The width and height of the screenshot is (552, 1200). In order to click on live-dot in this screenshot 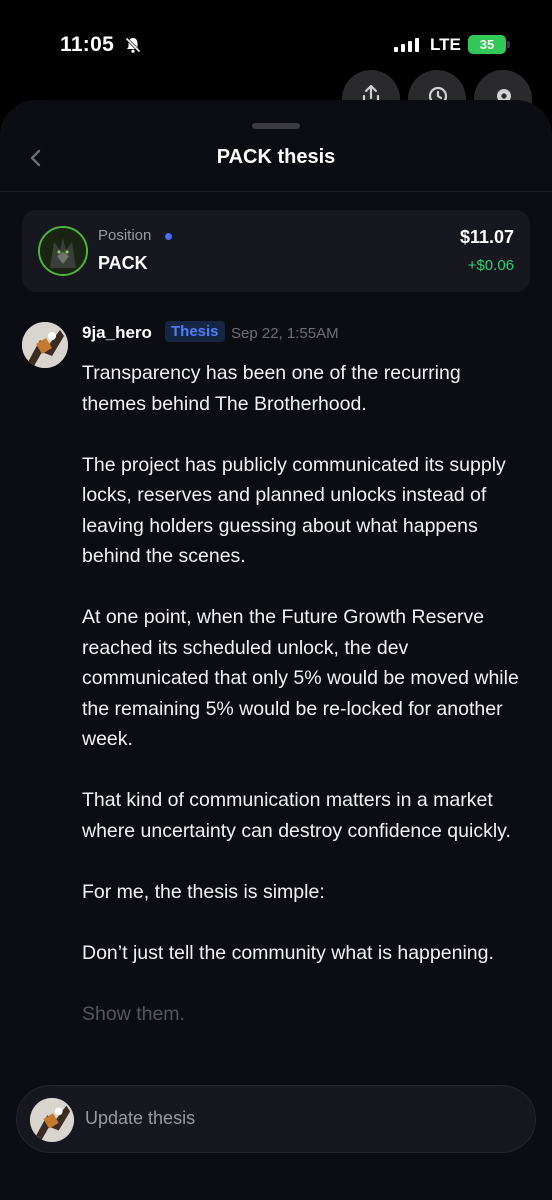, I will do `click(168, 236)`.